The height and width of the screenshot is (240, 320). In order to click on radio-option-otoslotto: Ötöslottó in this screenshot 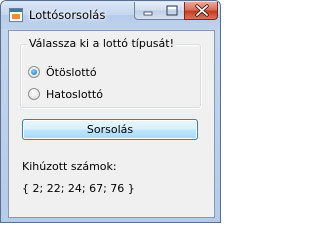, I will do `click(62, 72)`.